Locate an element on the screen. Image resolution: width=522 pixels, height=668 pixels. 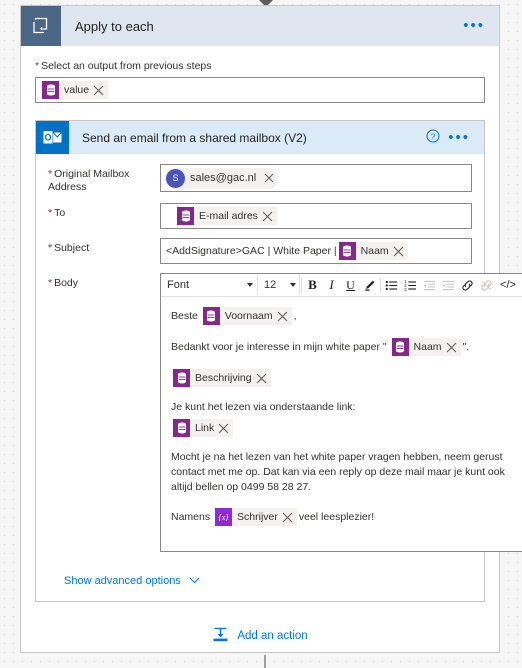
font-family-select: Font is located at coordinates (210, 285).